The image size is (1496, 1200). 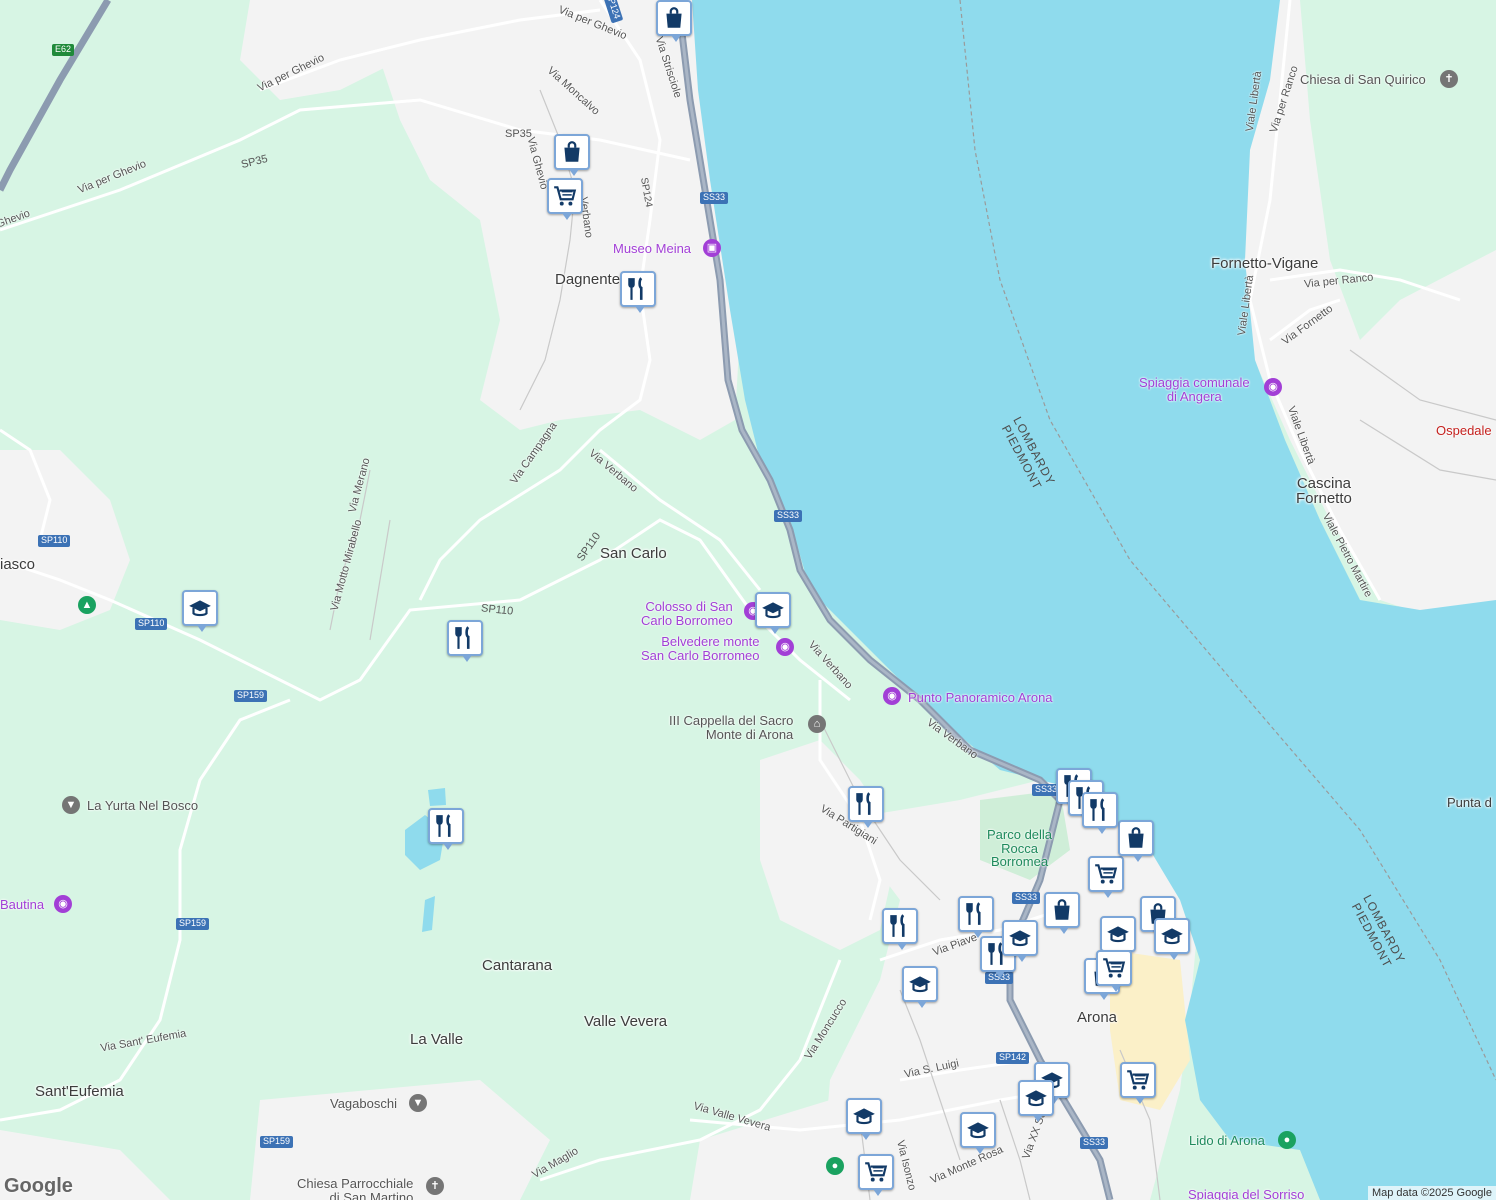 What do you see at coordinates (363, 1104) in the screenshot?
I see `poi-vagaboschi: Vagaboschi` at bounding box center [363, 1104].